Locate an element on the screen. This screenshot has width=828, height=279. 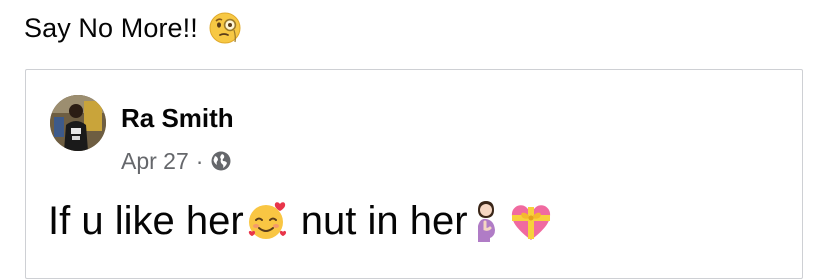
post-date: Apr 27 is located at coordinates (155, 161).